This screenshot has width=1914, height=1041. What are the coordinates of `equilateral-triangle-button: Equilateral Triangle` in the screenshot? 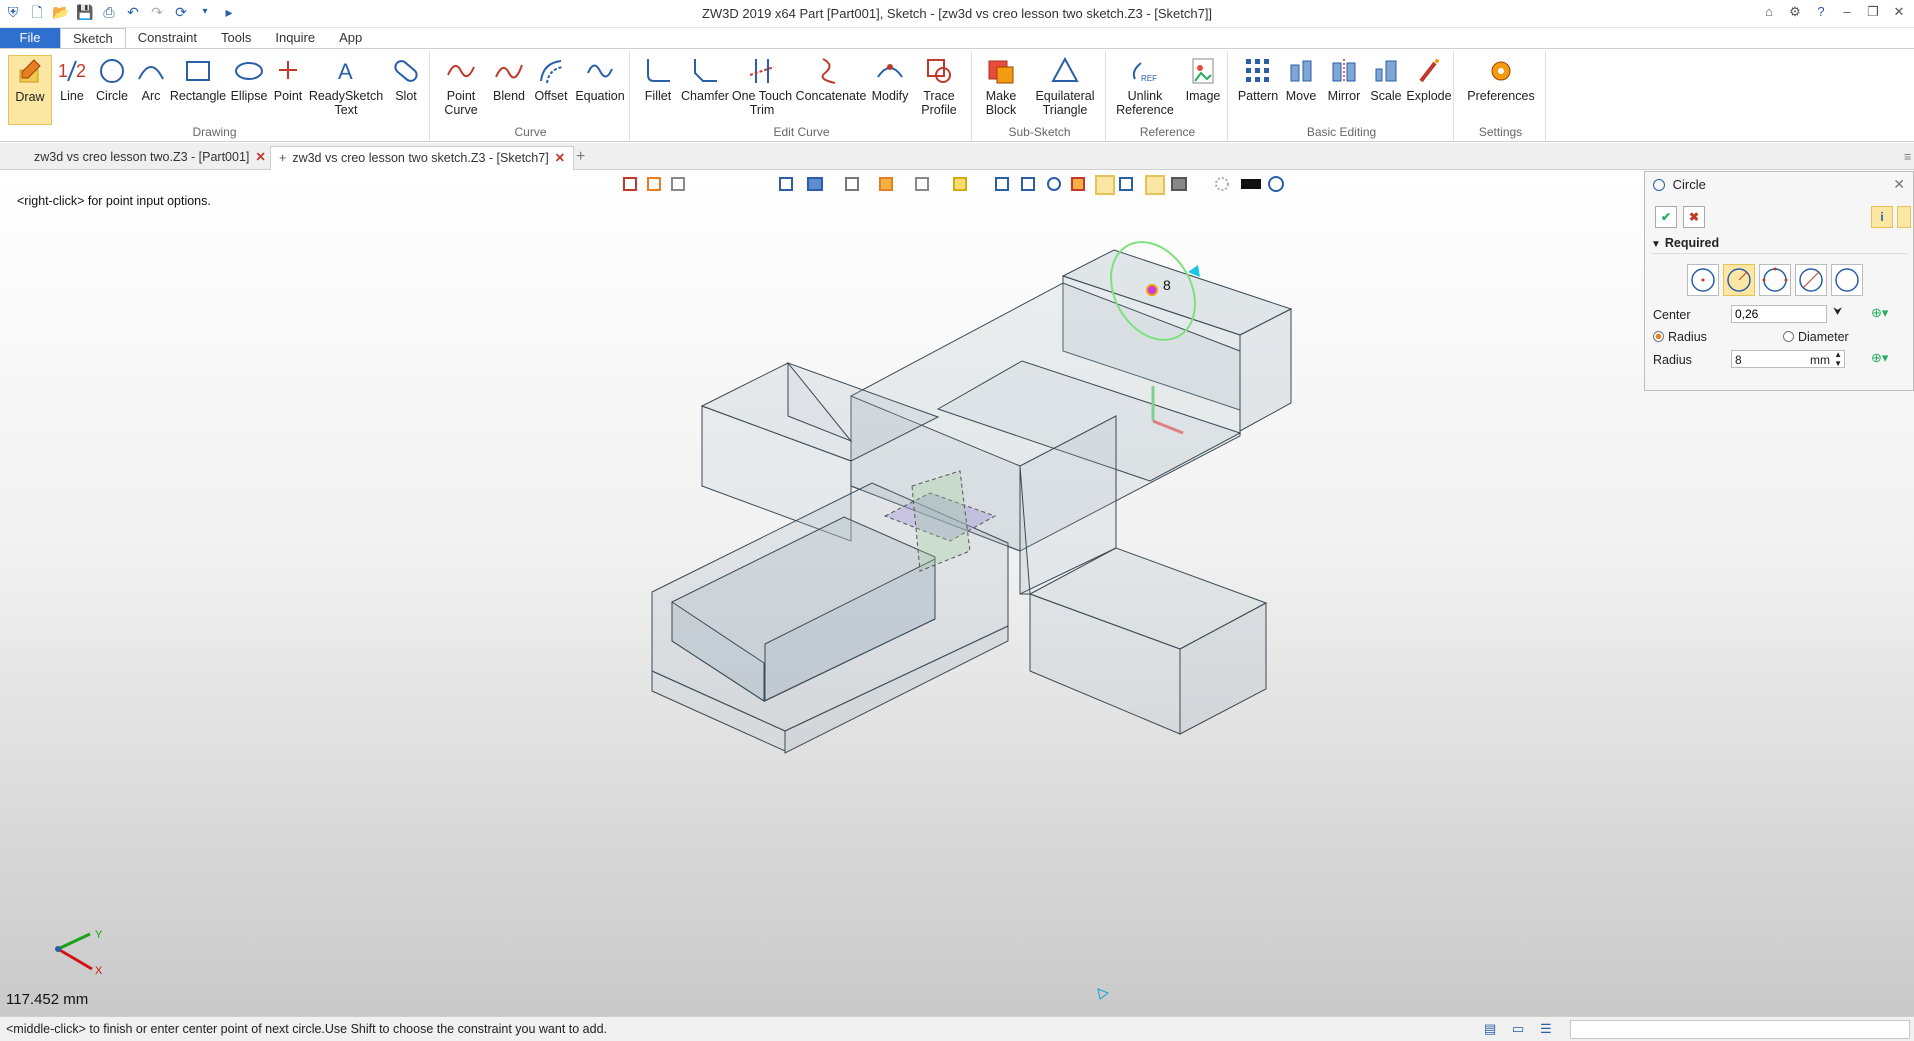 It's located at (1065, 86).